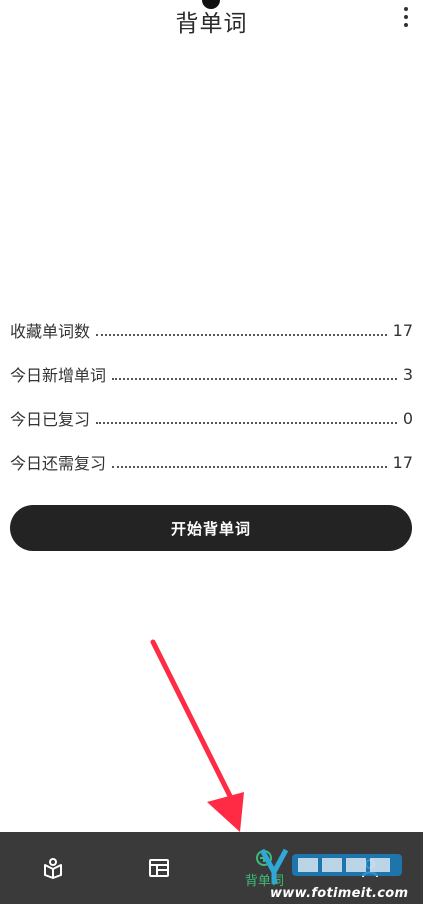 The height and width of the screenshot is (904, 423). I want to click on flashcard-icon, so click(264, 857).